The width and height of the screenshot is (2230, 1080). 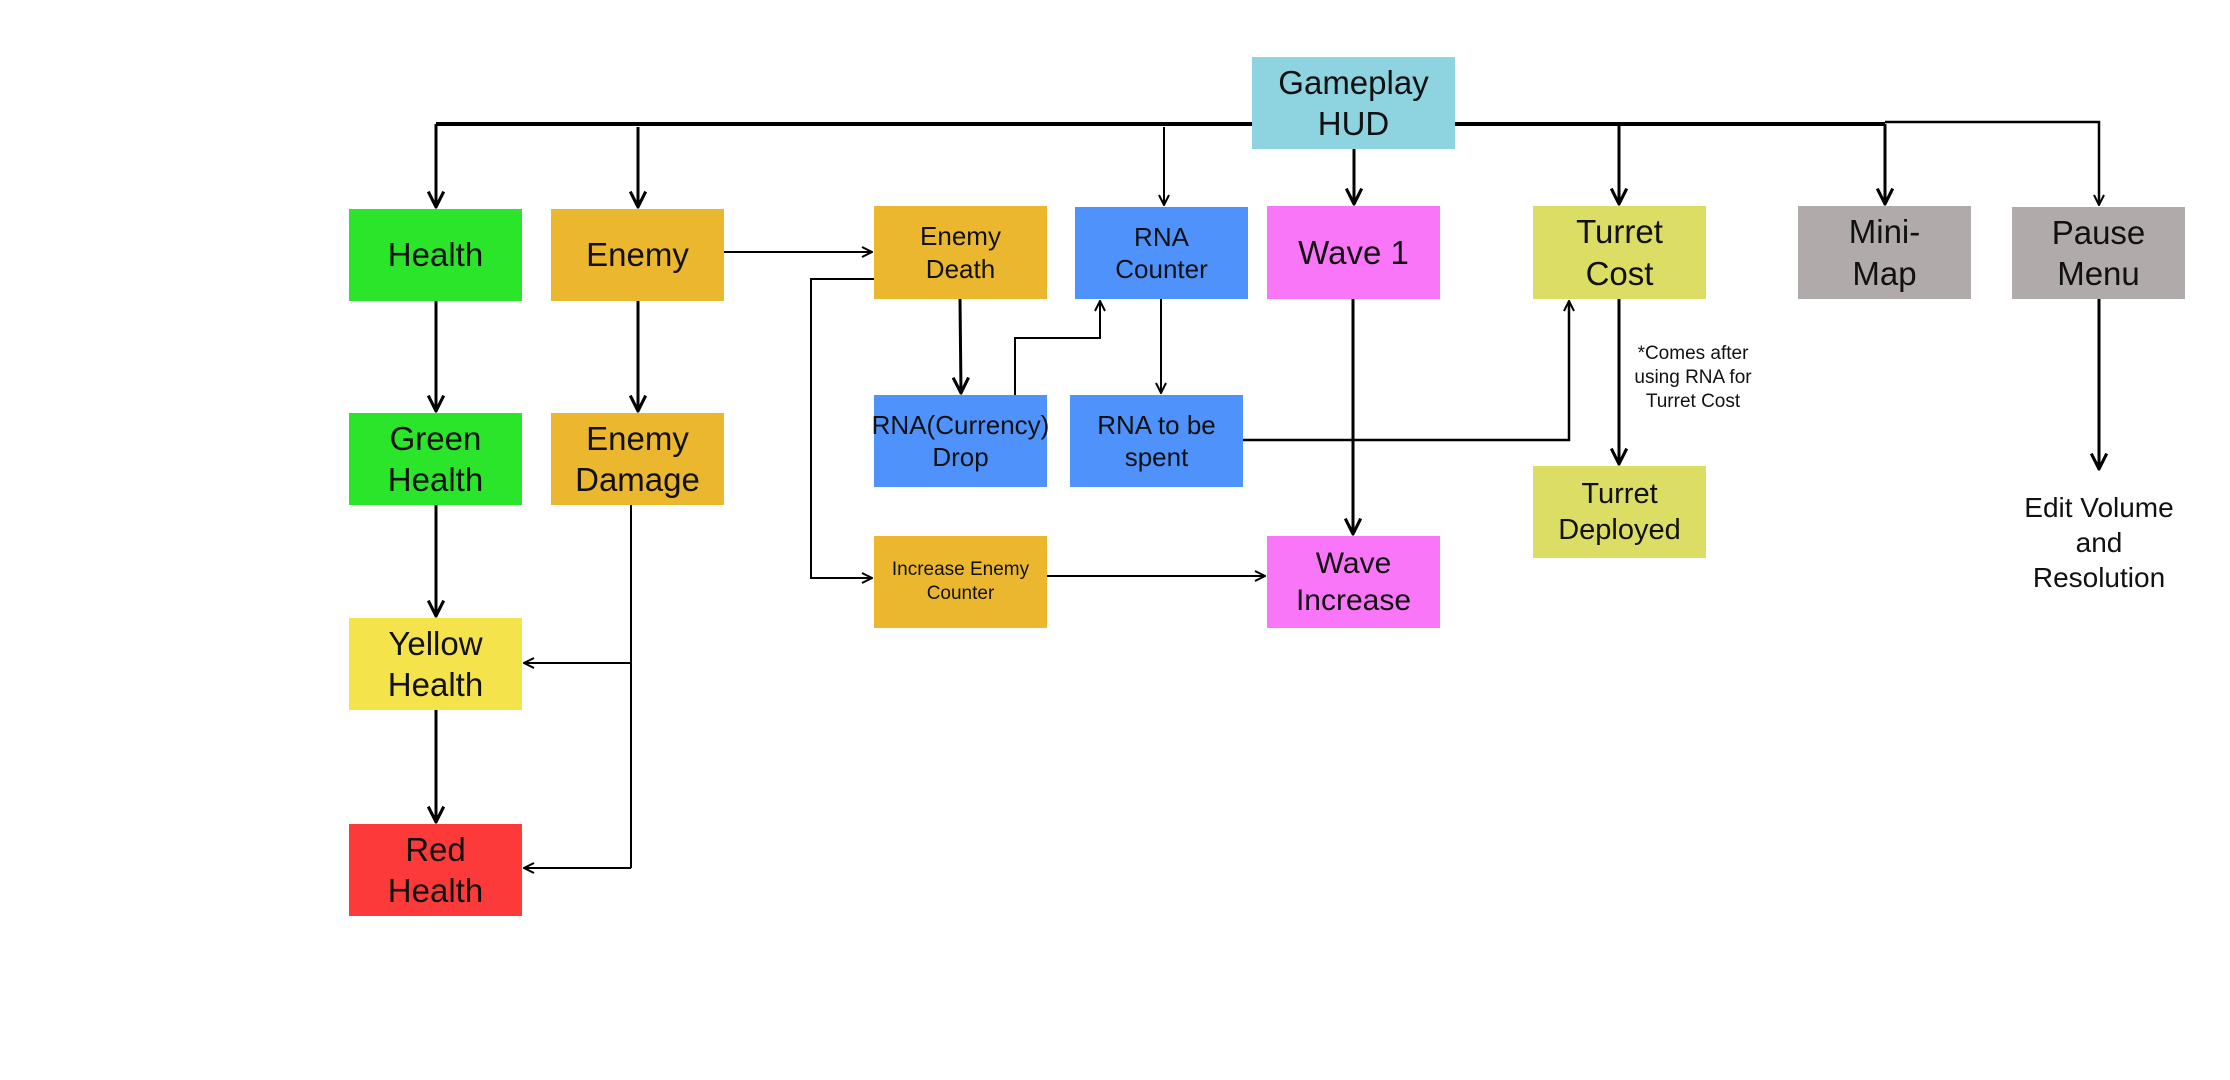 I want to click on arrow-rna-spent-turret-cost, so click(x=1406, y=371).